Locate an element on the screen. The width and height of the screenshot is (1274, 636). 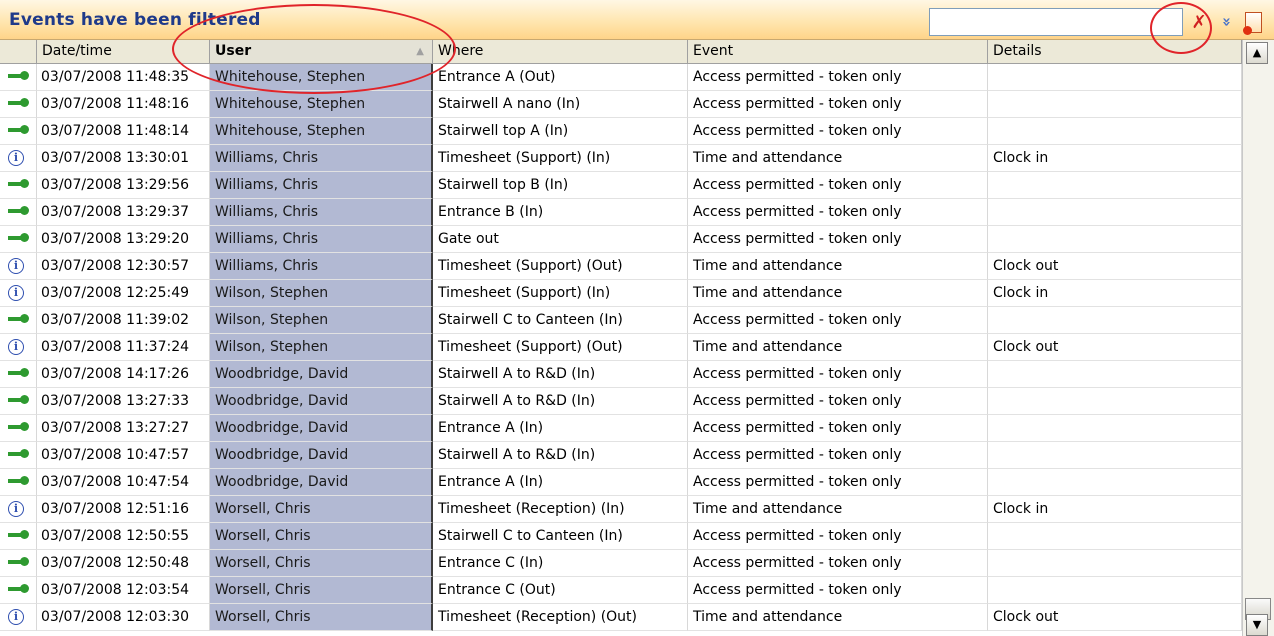
user-cell: Wilson, Stephen is located at coordinates (321, 347).